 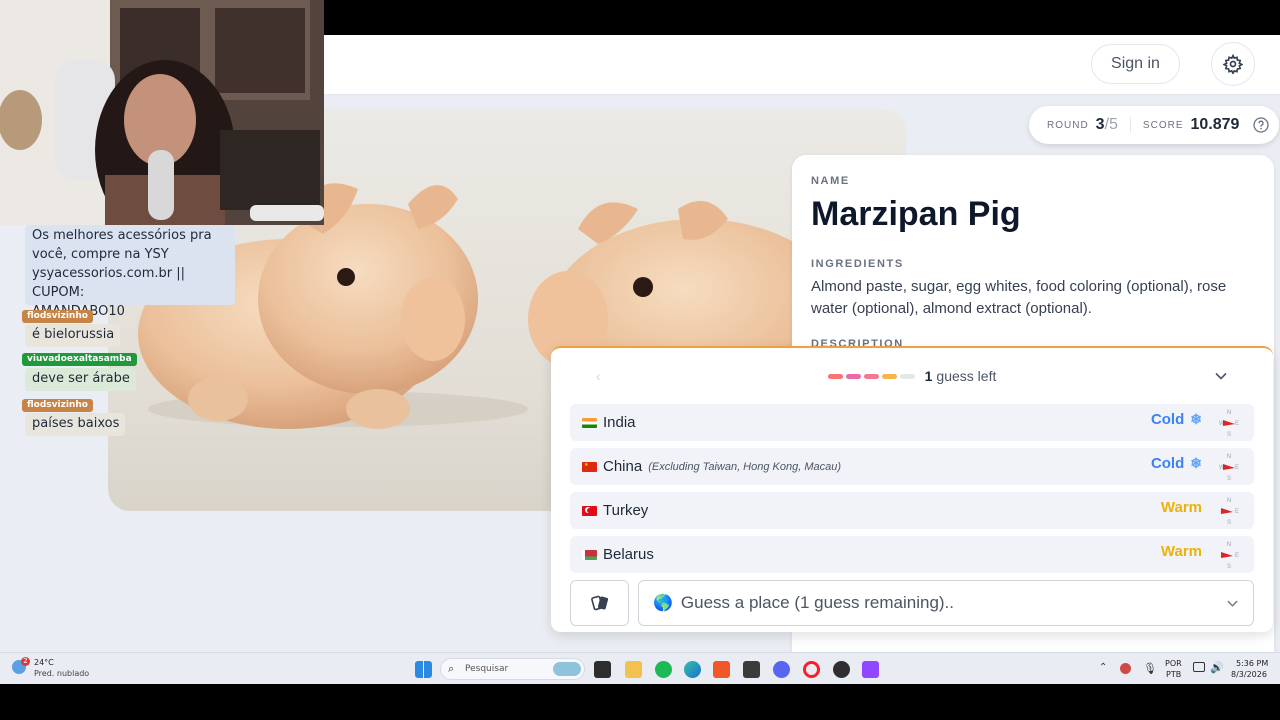 I want to click on help-icon, so click(x=1261, y=125).